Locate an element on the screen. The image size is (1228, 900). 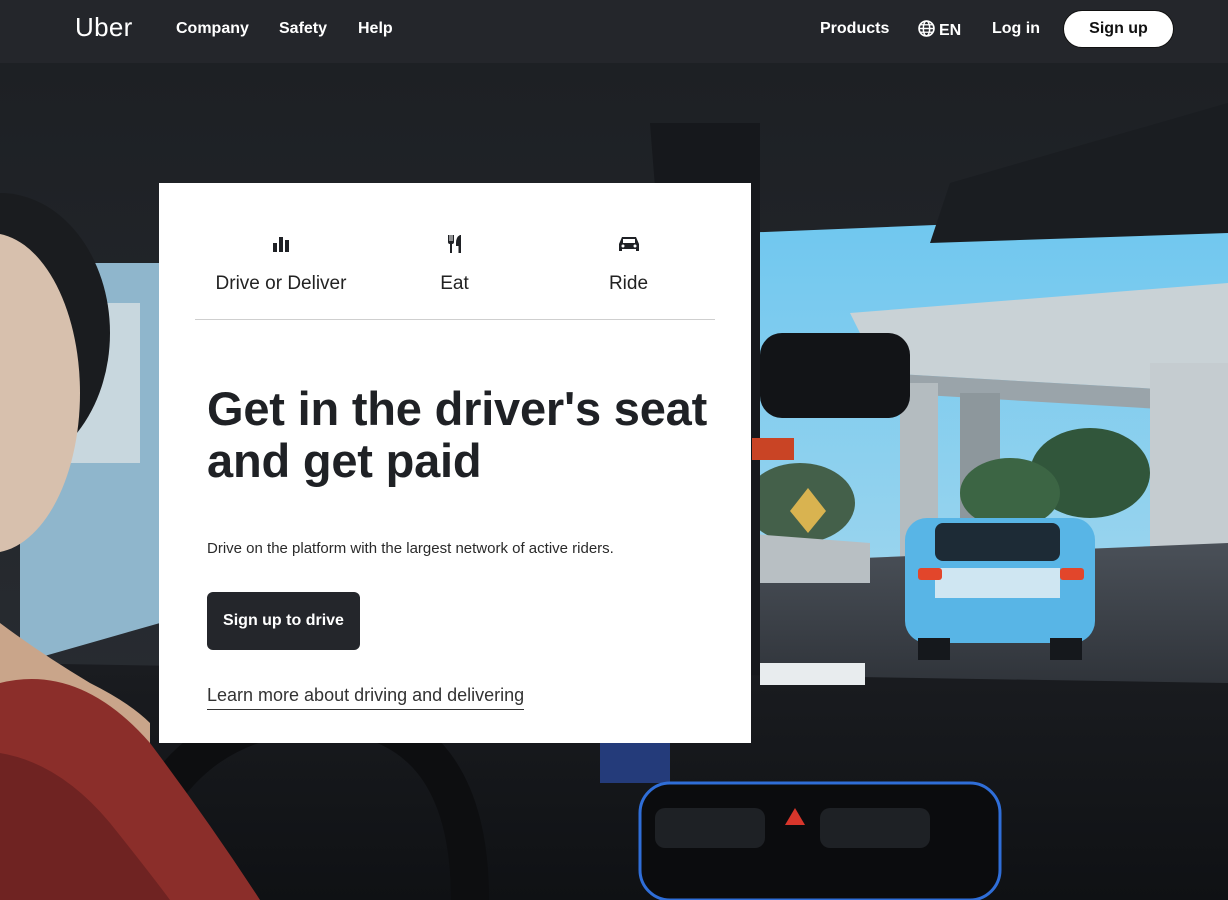
language-selector: EN is located at coordinates (939, 31).